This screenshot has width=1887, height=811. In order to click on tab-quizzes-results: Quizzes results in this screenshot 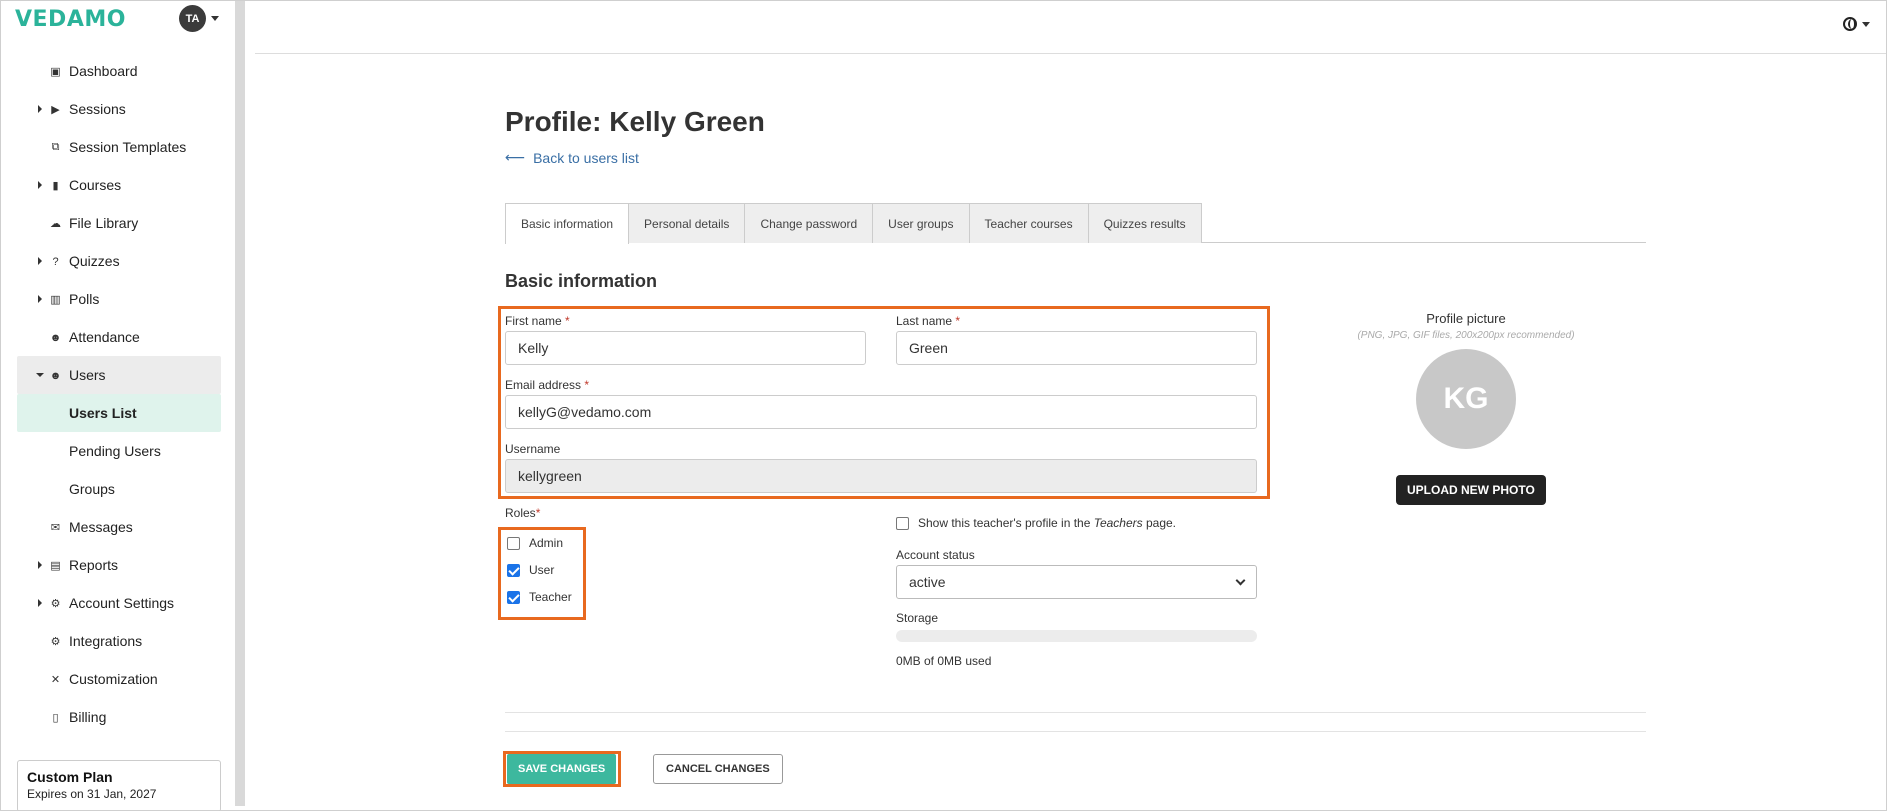, I will do `click(1144, 223)`.